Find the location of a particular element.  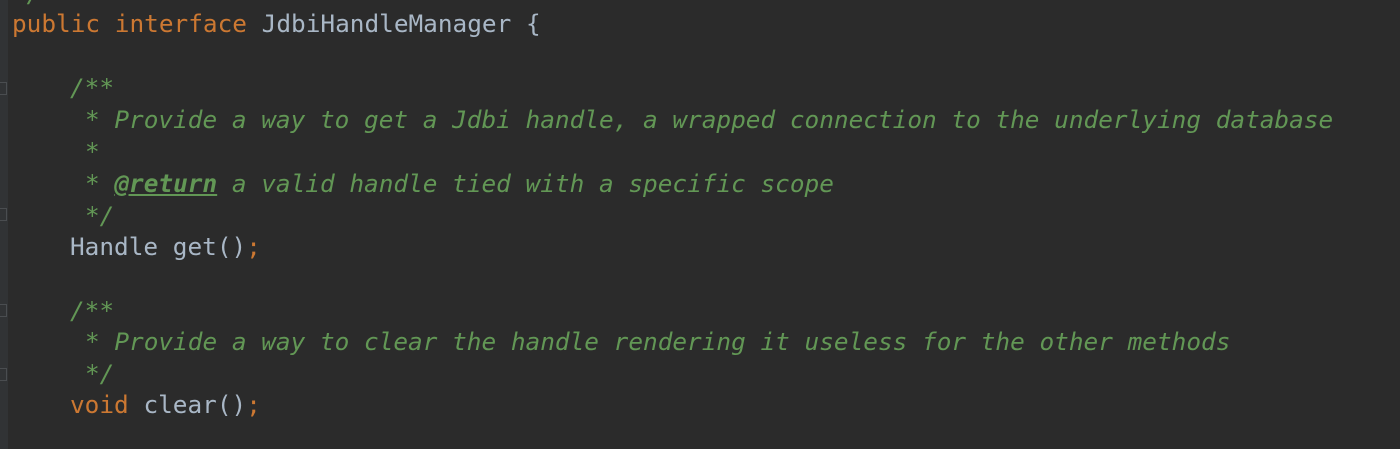

editor-gutter is located at coordinates (4, 224).